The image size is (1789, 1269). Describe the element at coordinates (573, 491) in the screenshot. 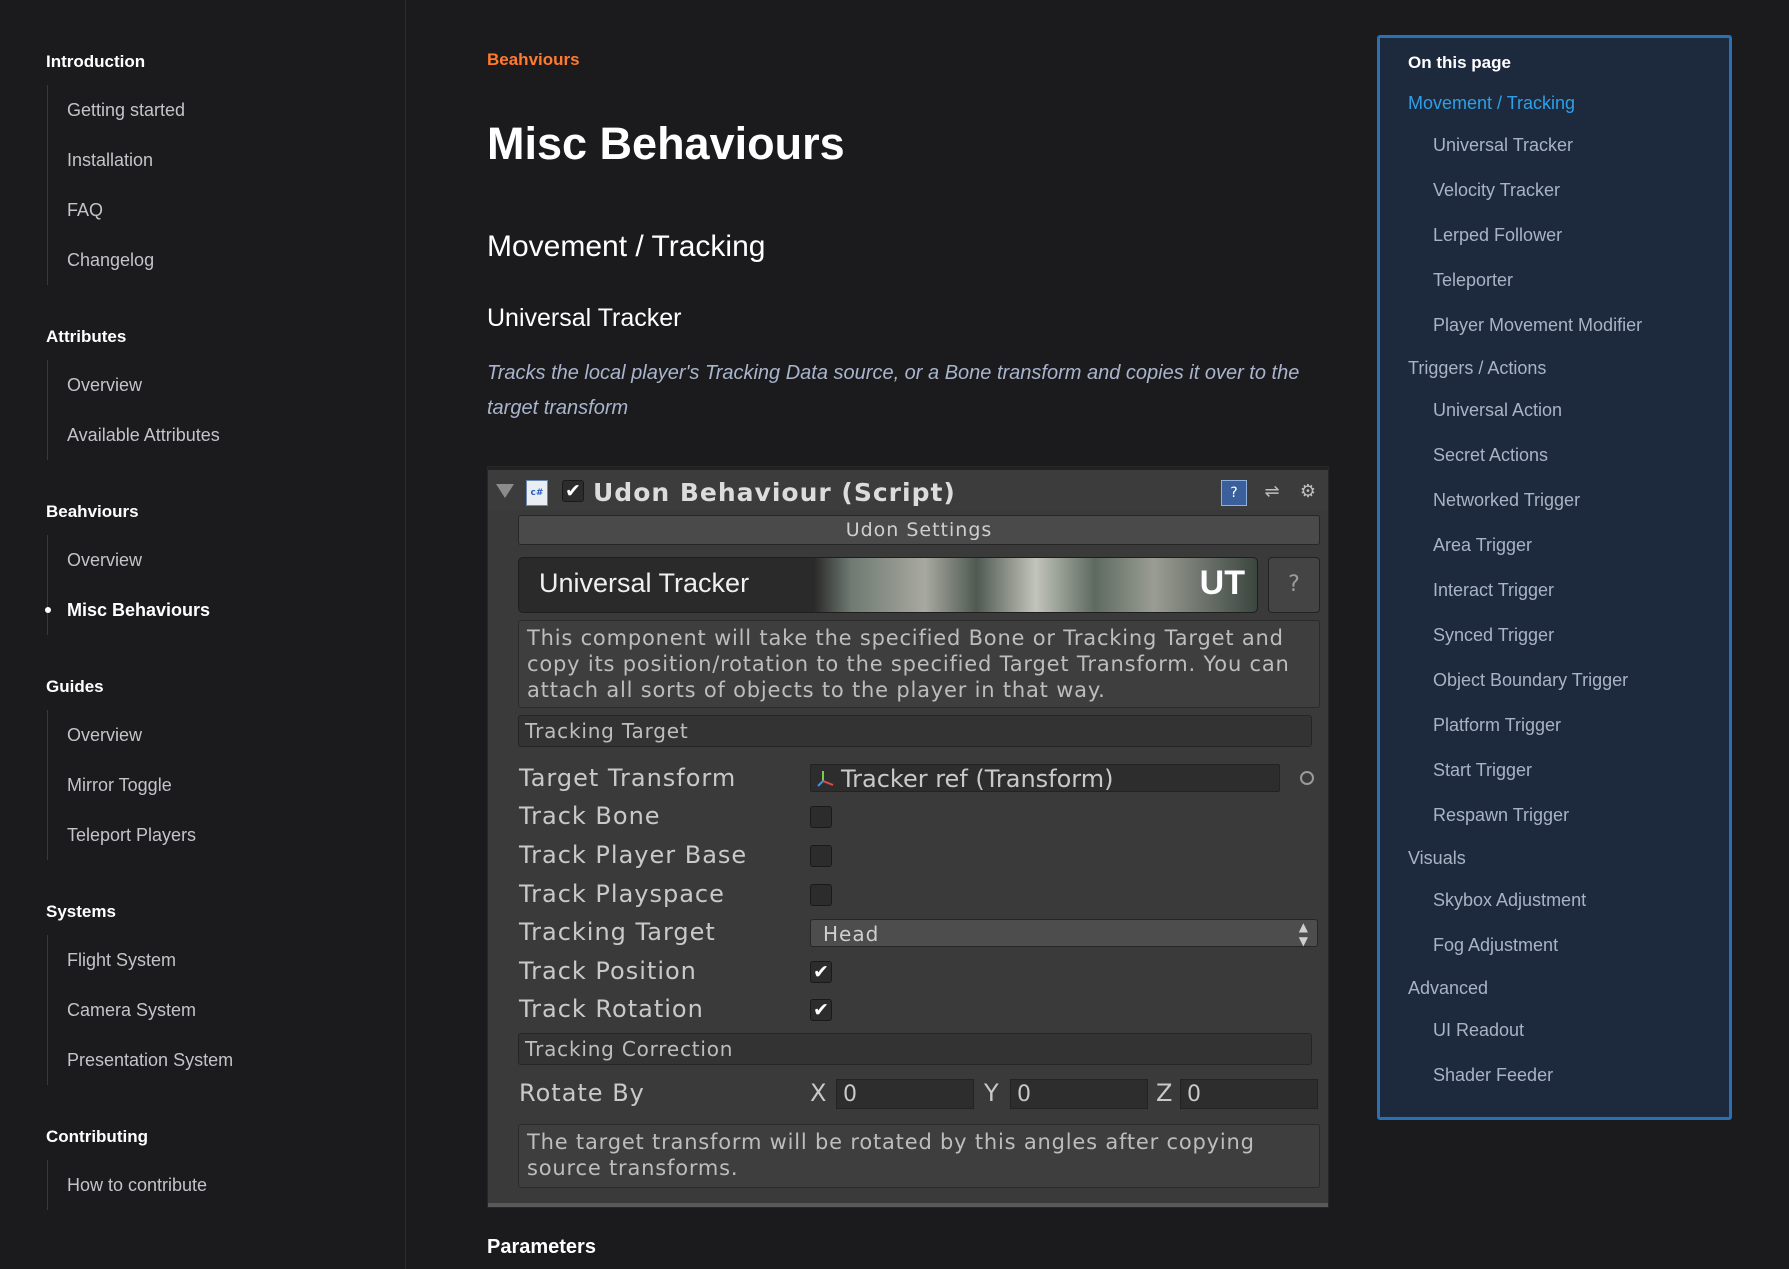

I see `component-enabled-checkbox: ✔` at that location.